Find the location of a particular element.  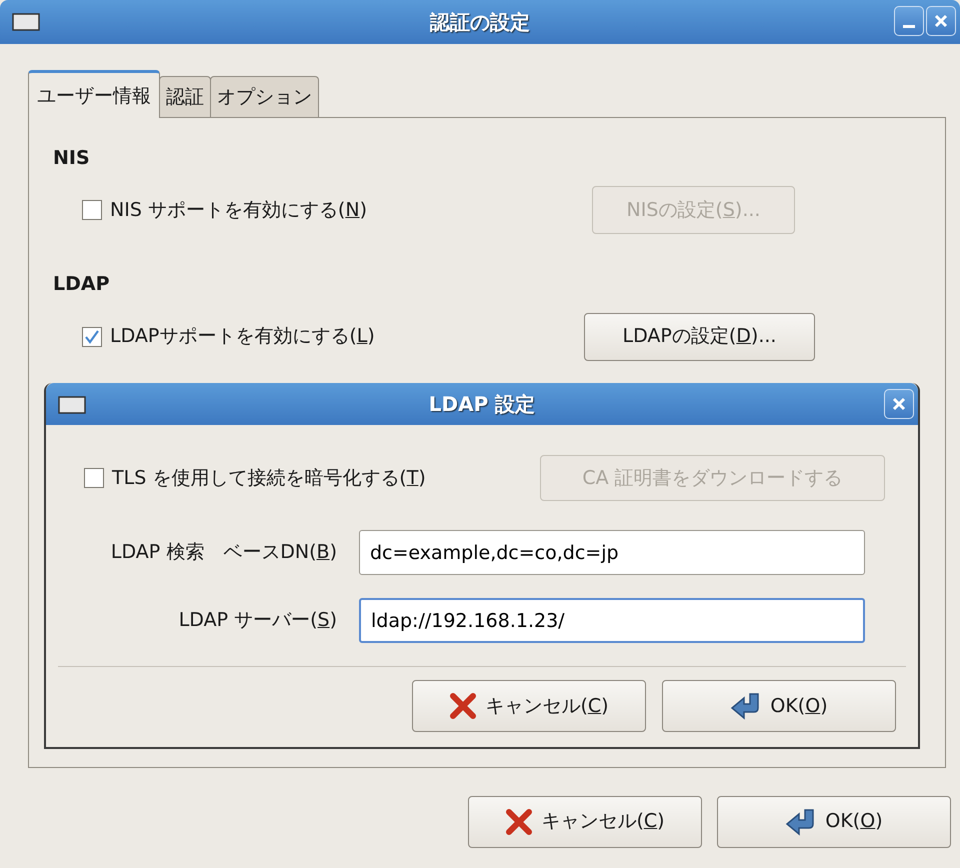

check-icon is located at coordinates (92, 336).